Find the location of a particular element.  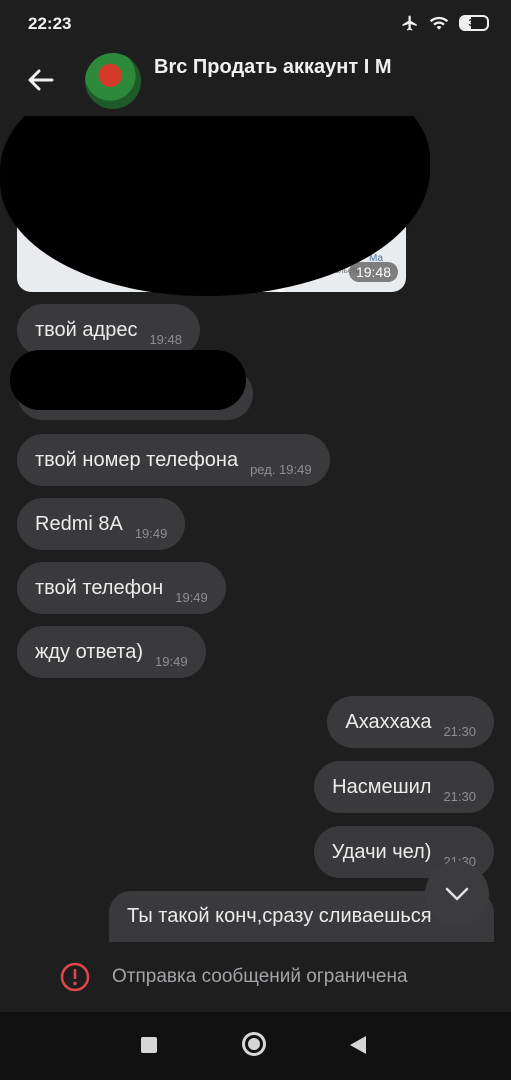

message-time: ред. 19:49 is located at coordinates (281, 469).